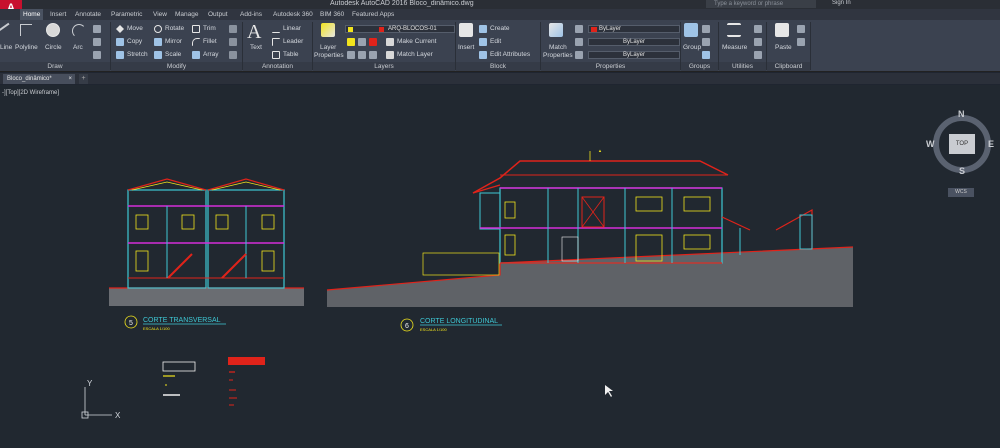  What do you see at coordinates (961, 192) in the screenshot?
I see `wcs-menu-button: WCS` at bounding box center [961, 192].